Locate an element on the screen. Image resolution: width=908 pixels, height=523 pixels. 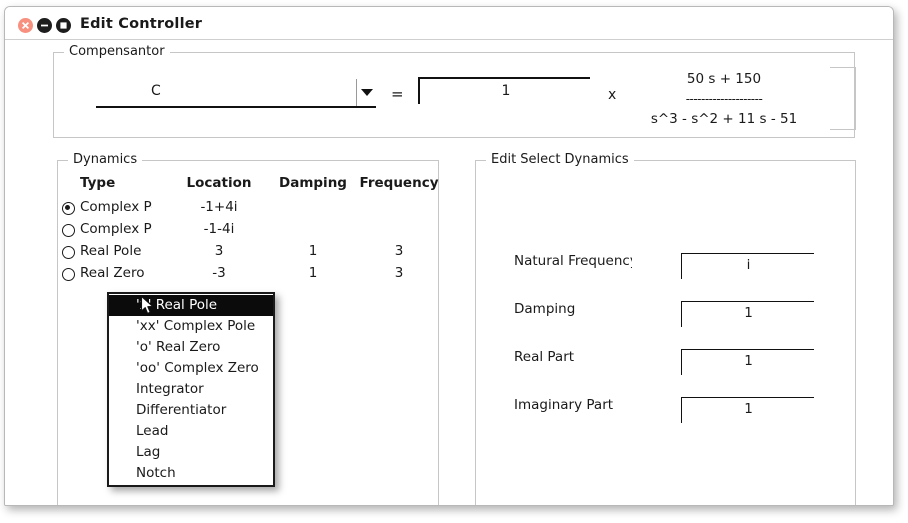
imaginary-part-value: 1 is located at coordinates (748, 409).